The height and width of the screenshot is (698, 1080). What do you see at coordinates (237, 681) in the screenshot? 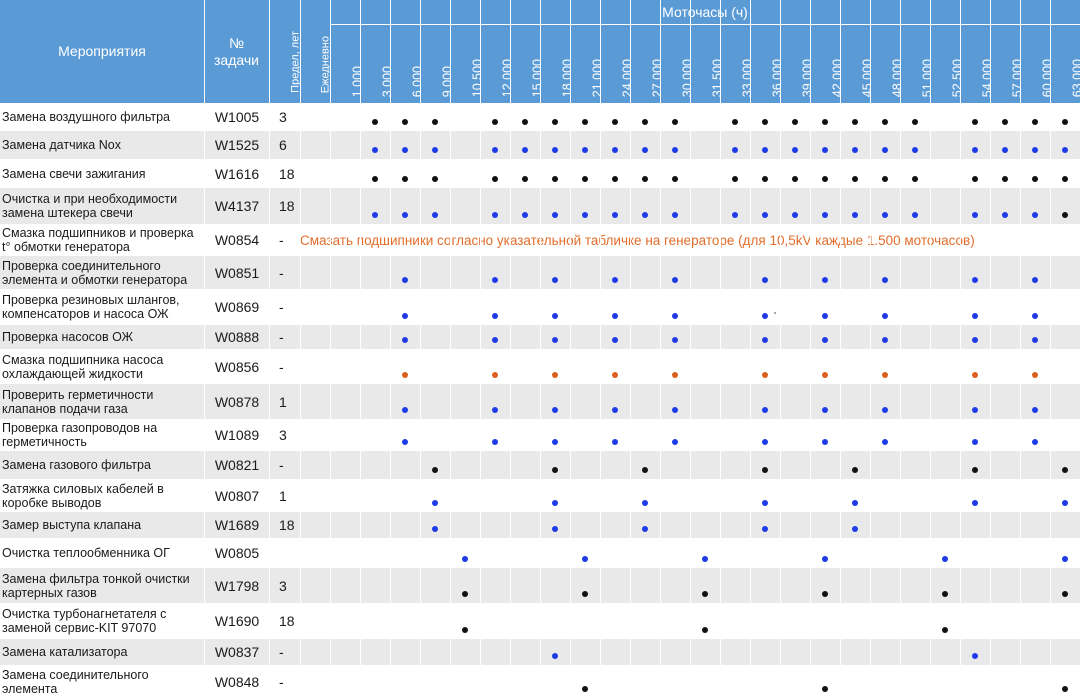
I see `task-code-cell: W0848` at bounding box center [237, 681].